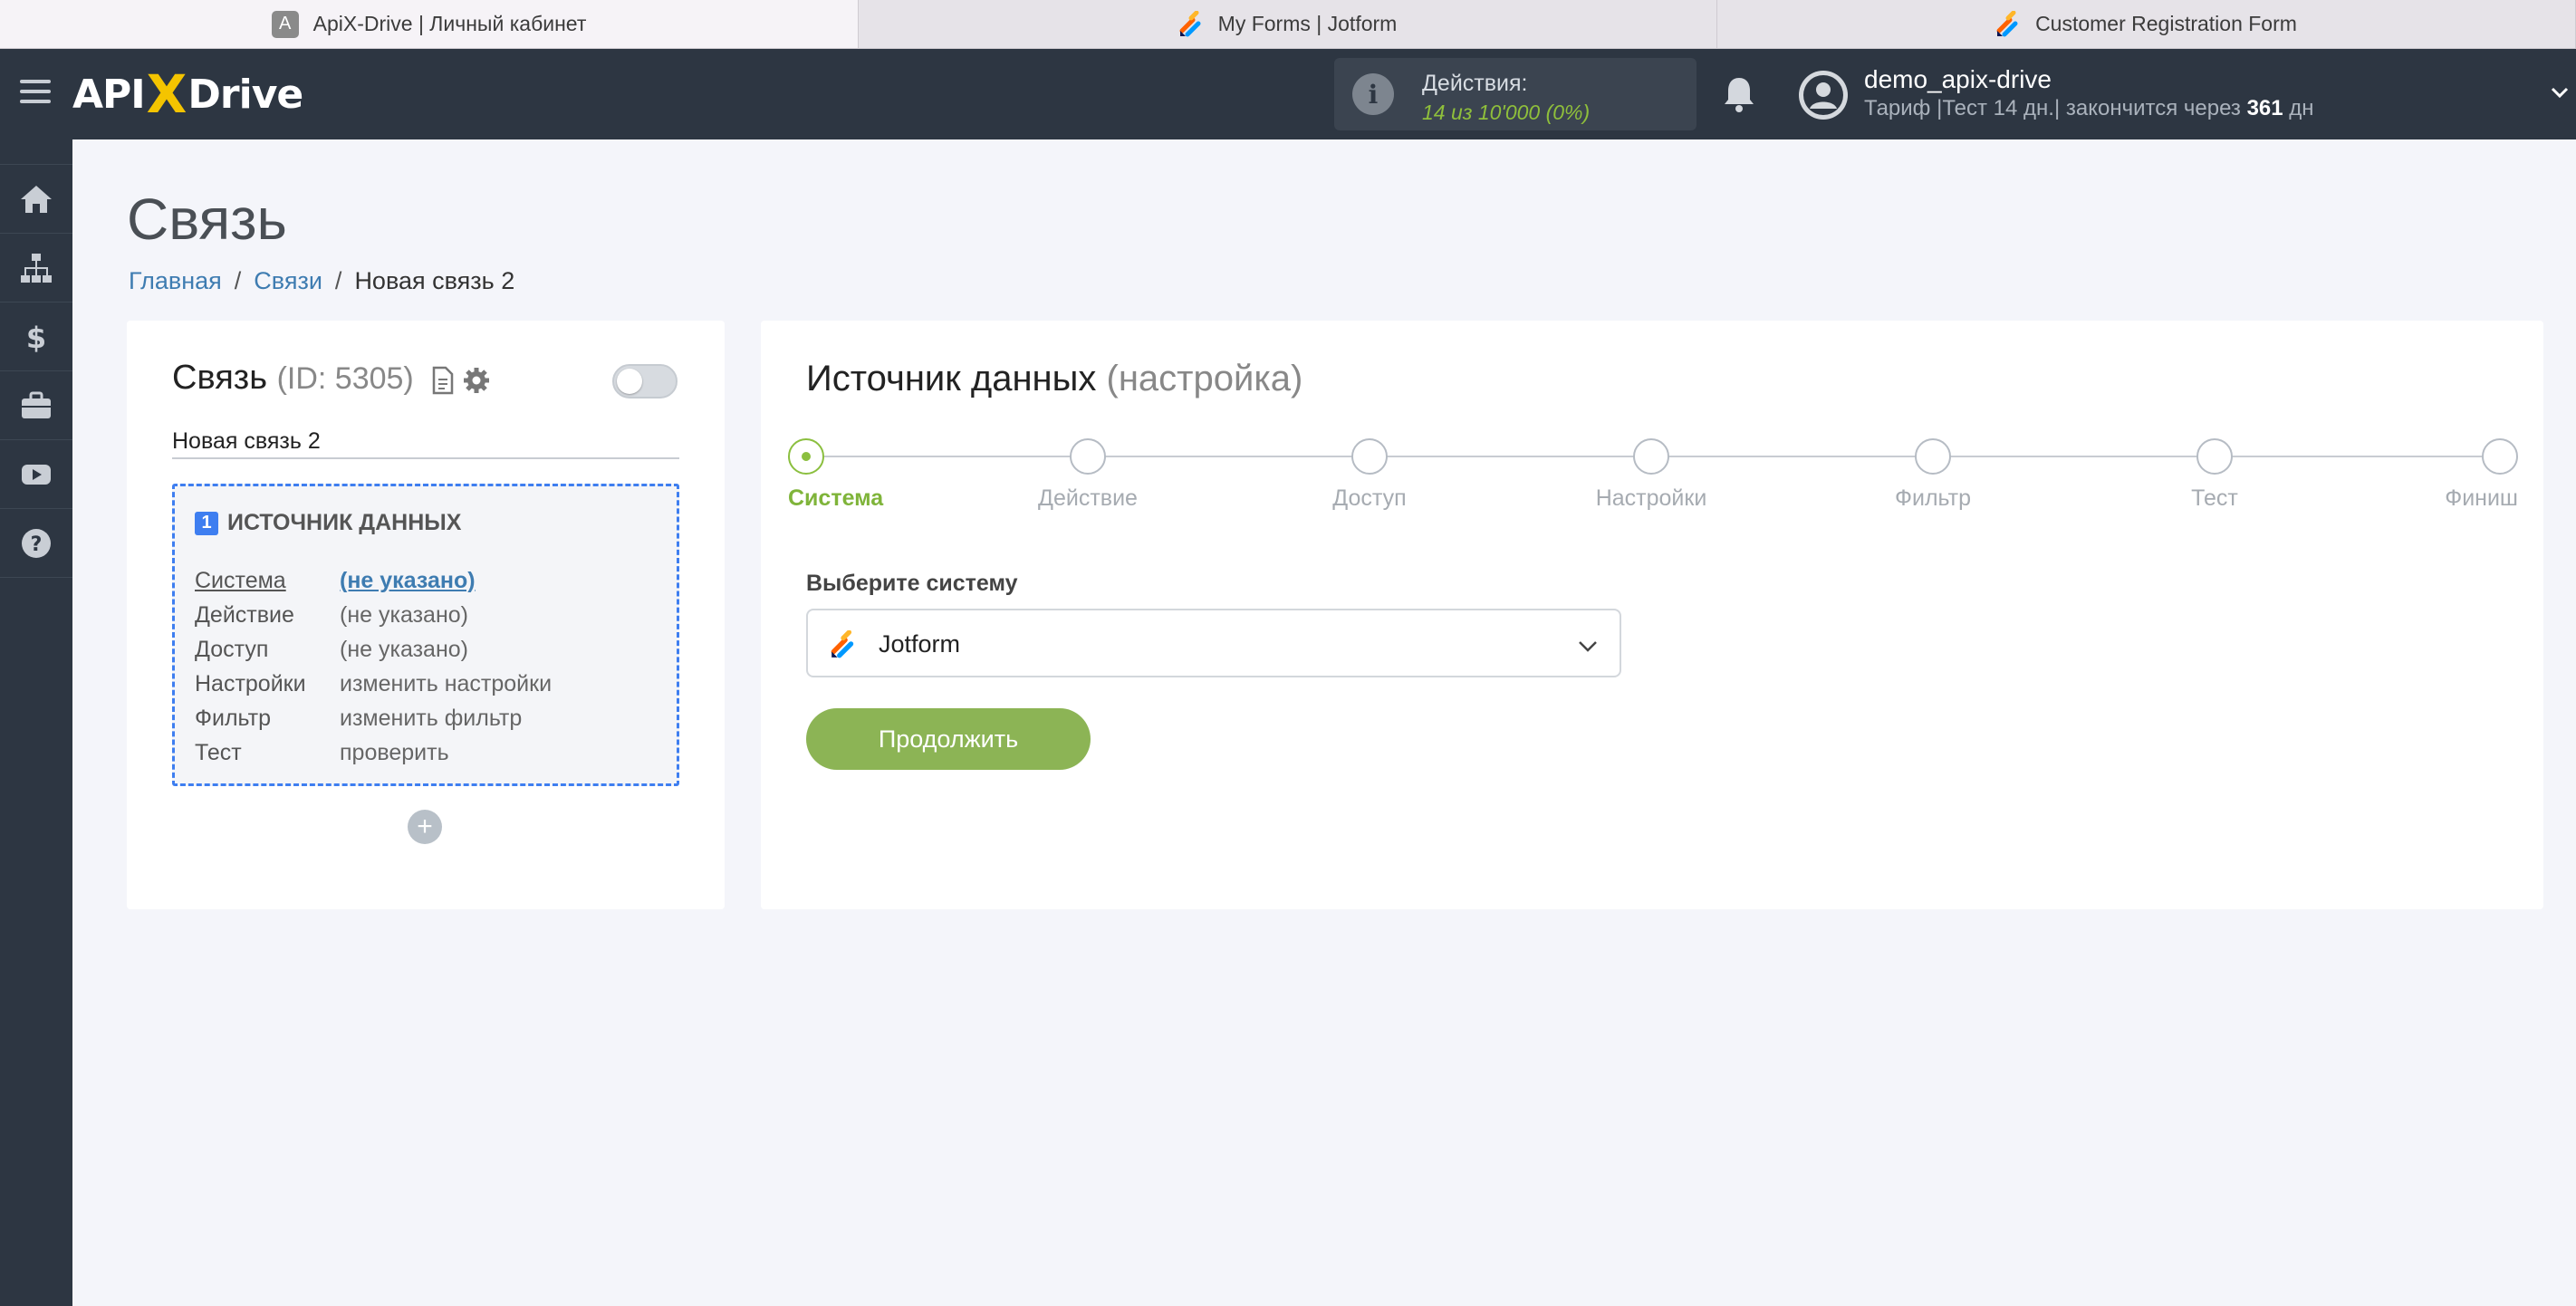 The image size is (2576, 1306). I want to click on step-filter: Фильтр, so click(1932, 475).